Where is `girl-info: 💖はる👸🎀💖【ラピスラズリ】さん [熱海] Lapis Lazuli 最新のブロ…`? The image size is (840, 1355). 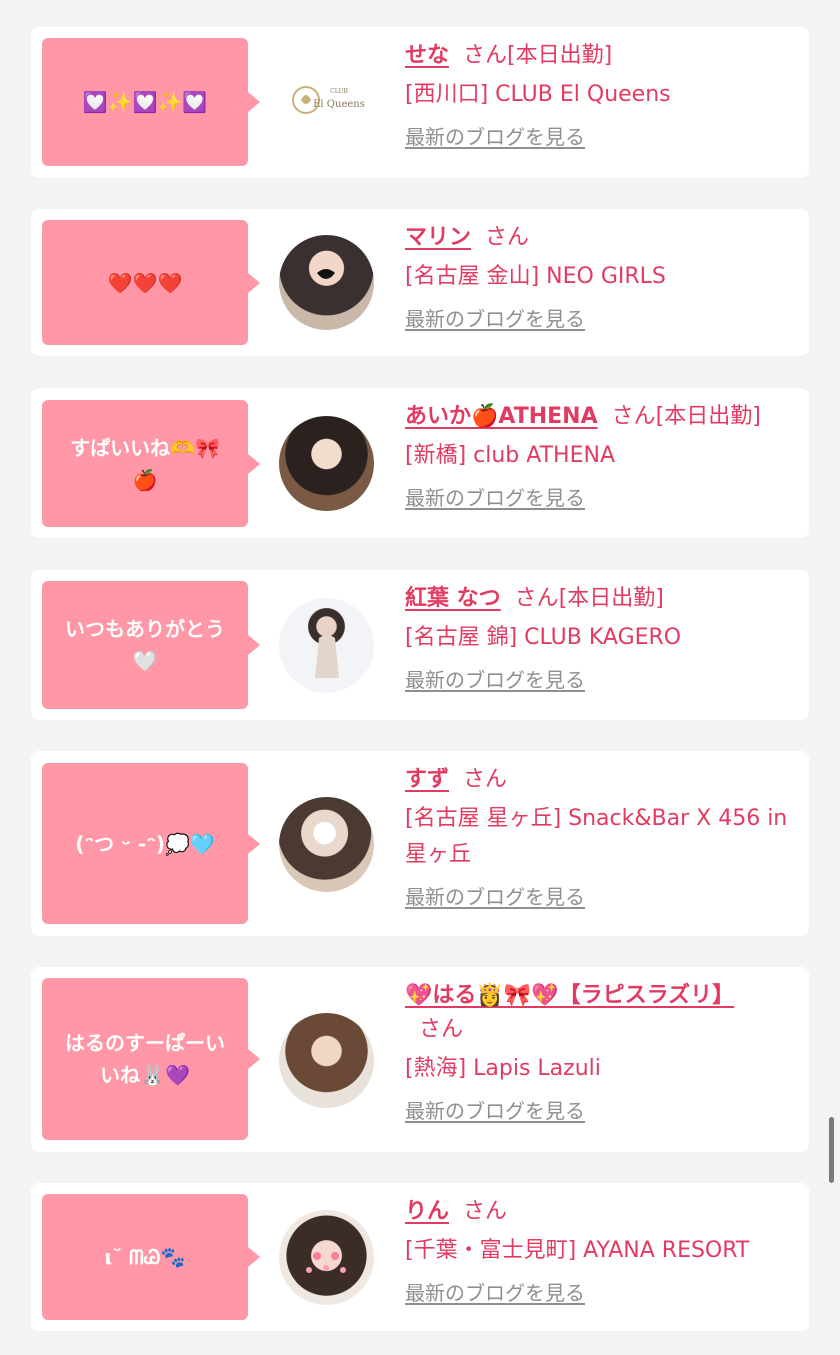 girl-info: 💖はる👸🎀💖【ラピスラズリ】さん [熱海] Lapis Lazuli 最新のブロ… is located at coordinates (603, 1051).